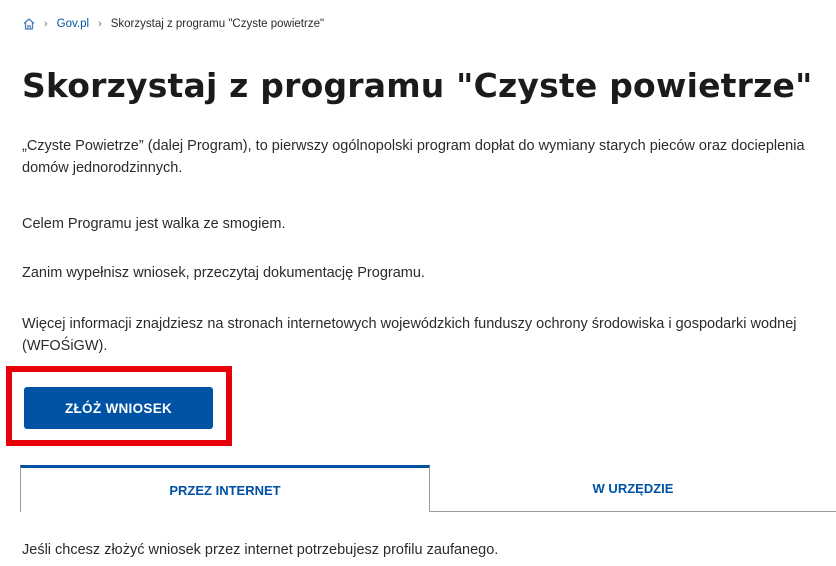 The height and width of the screenshot is (566, 836). What do you see at coordinates (417, 85) in the screenshot?
I see `page-title: Skorzystaj z programu "Czyste powietrze"` at bounding box center [417, 85].